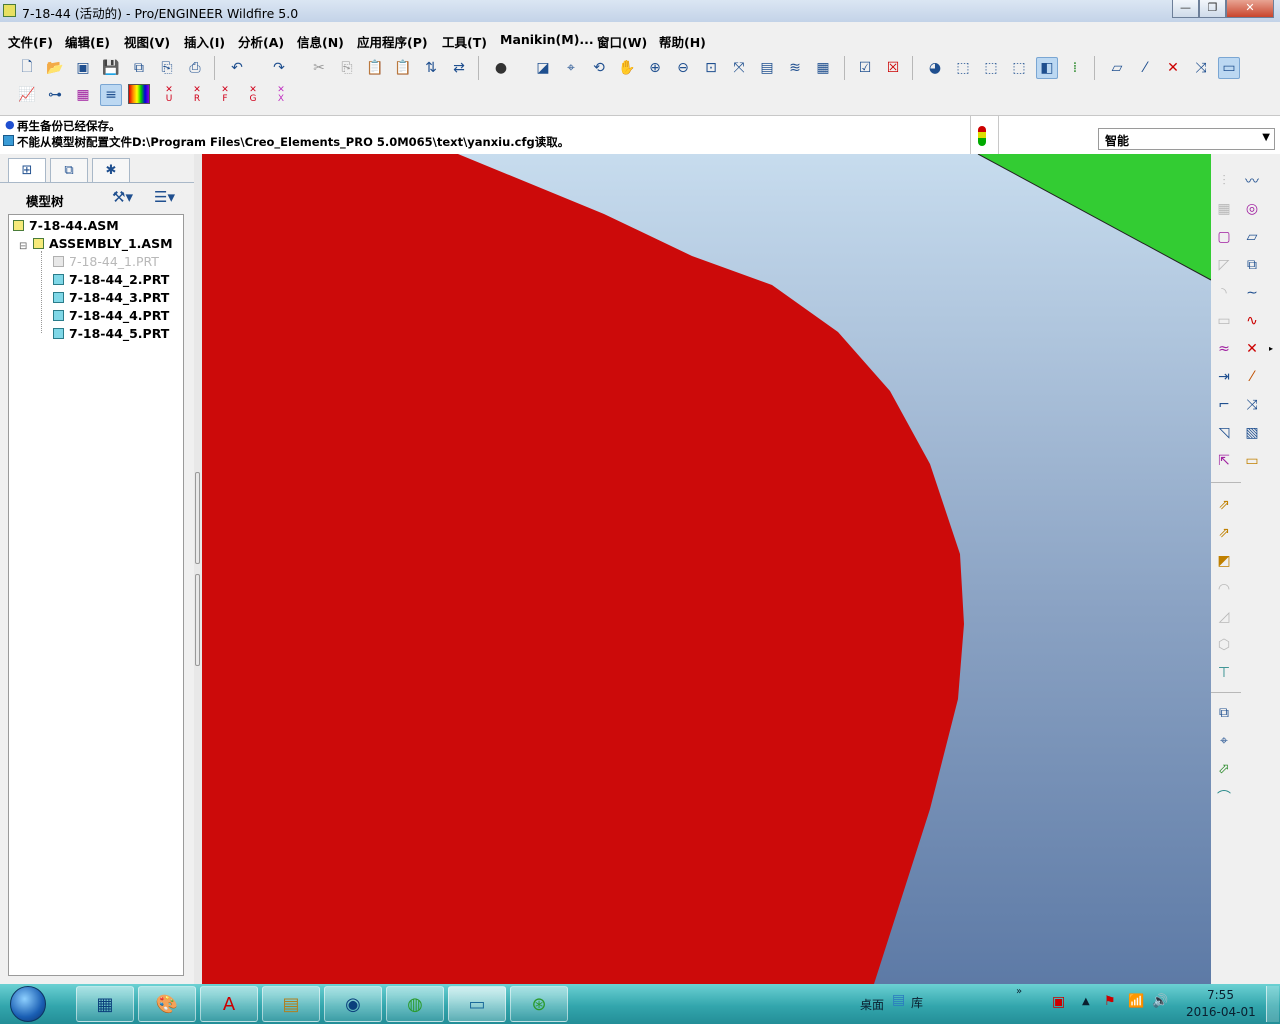  I want to click on menu-applications: 应用程序(P), so click(392, 41).